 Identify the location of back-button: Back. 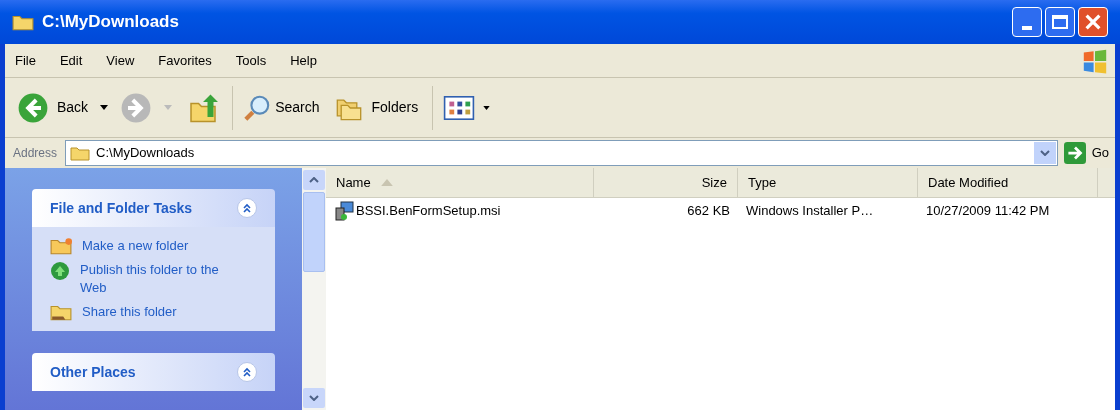
(53, 107).